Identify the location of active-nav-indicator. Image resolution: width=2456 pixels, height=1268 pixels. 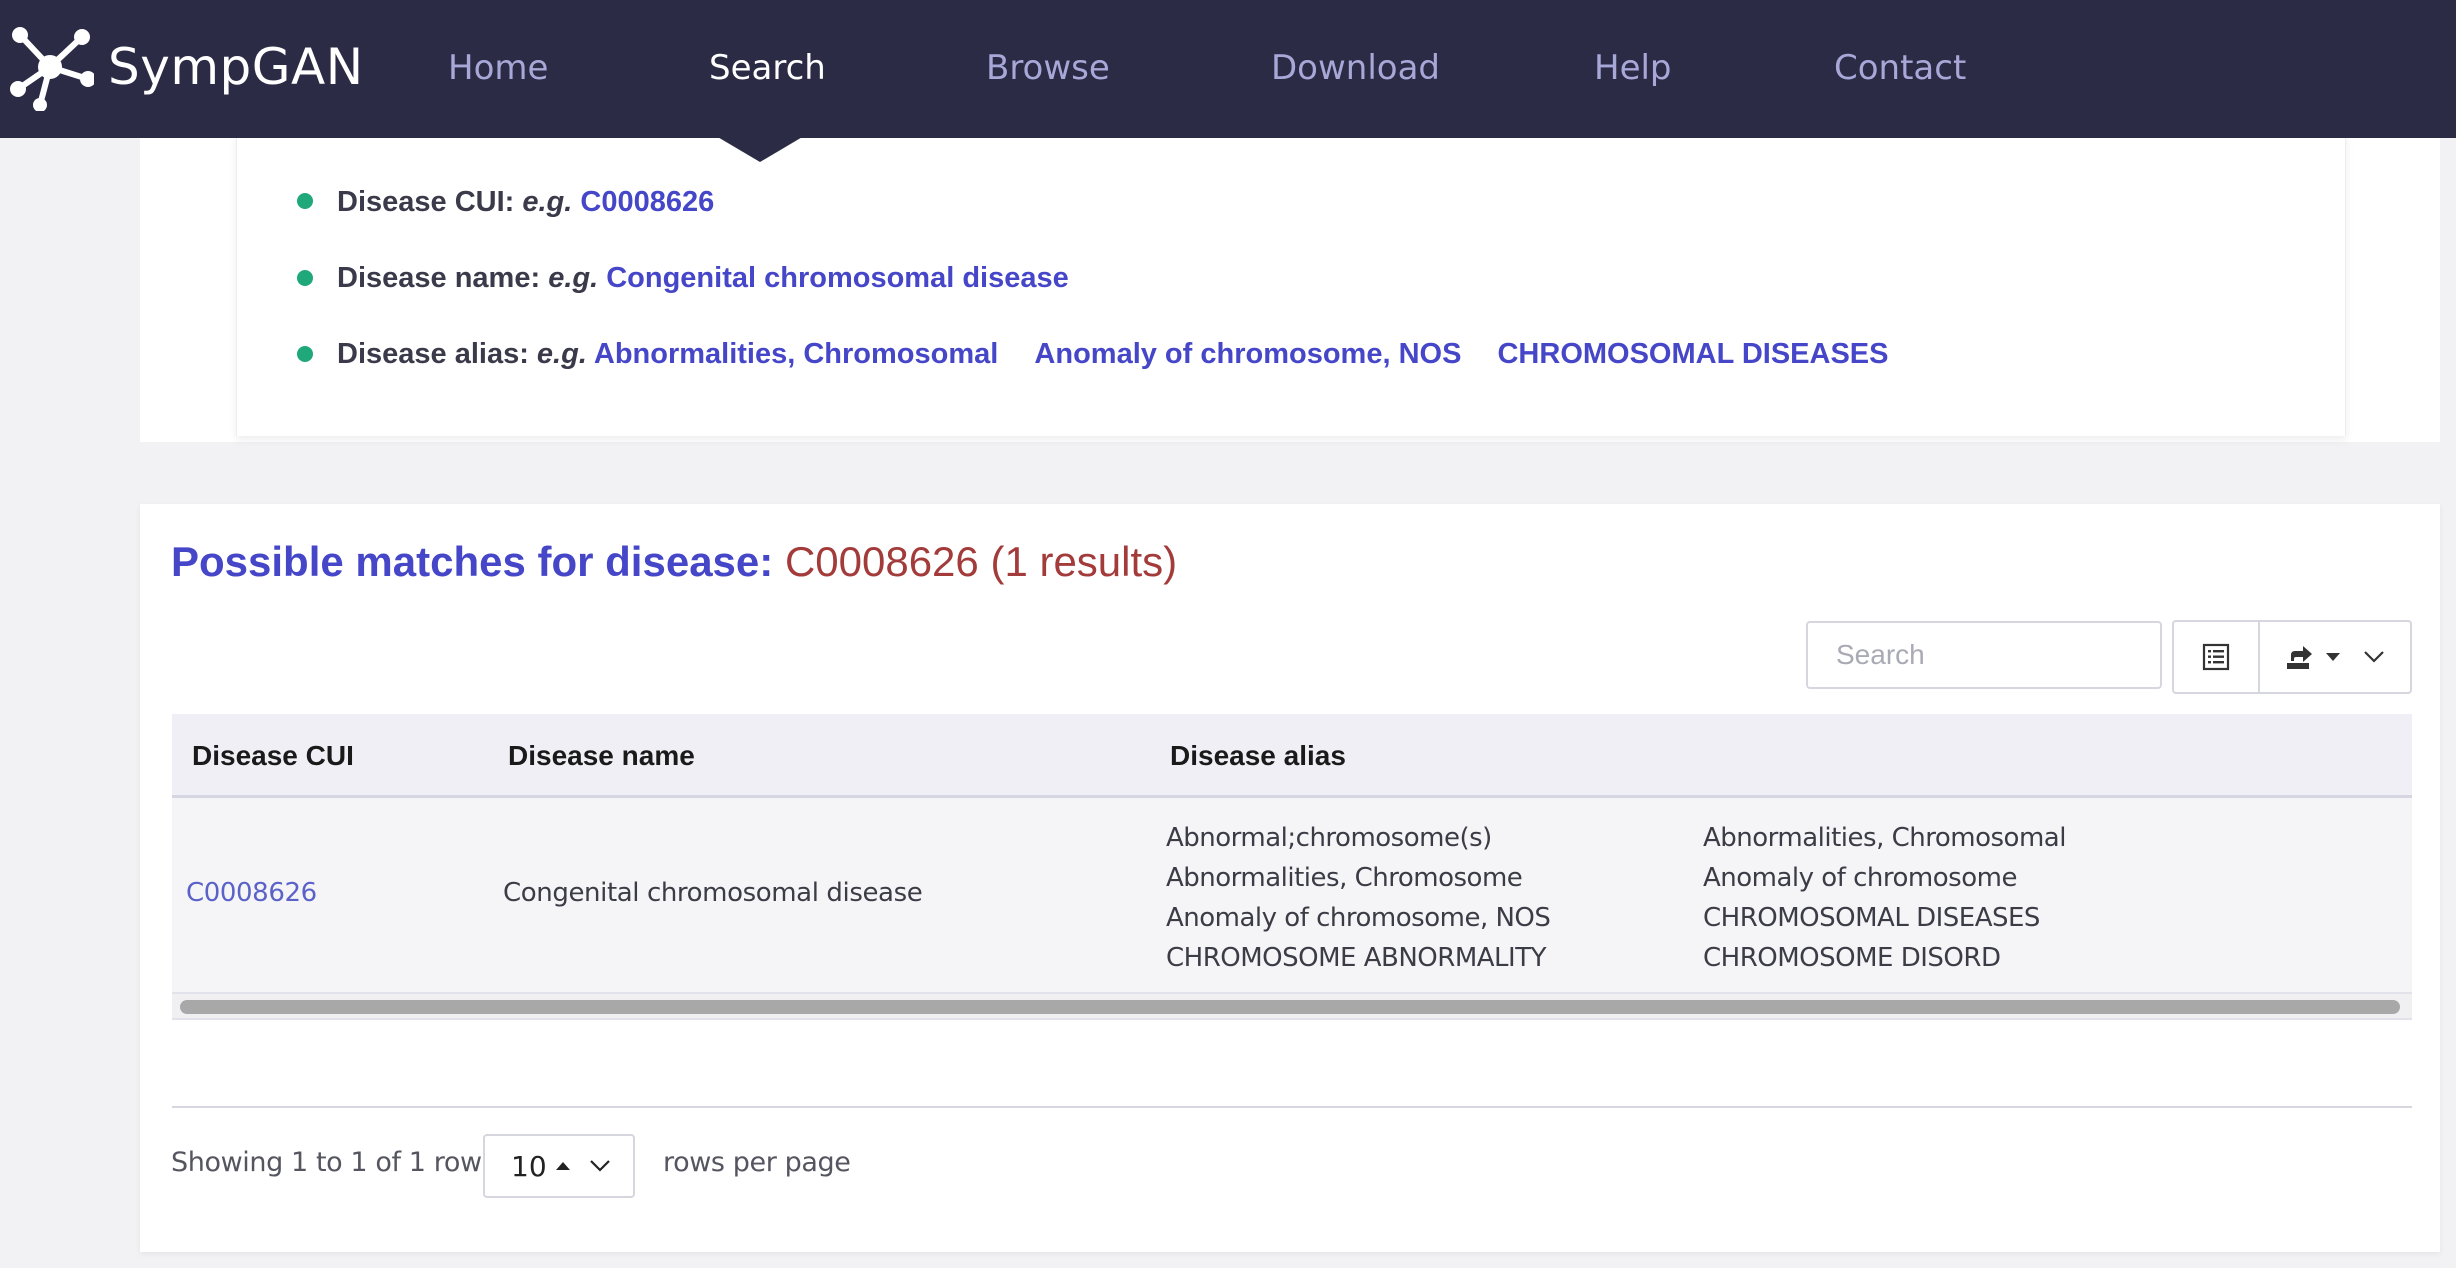
(760, 149).